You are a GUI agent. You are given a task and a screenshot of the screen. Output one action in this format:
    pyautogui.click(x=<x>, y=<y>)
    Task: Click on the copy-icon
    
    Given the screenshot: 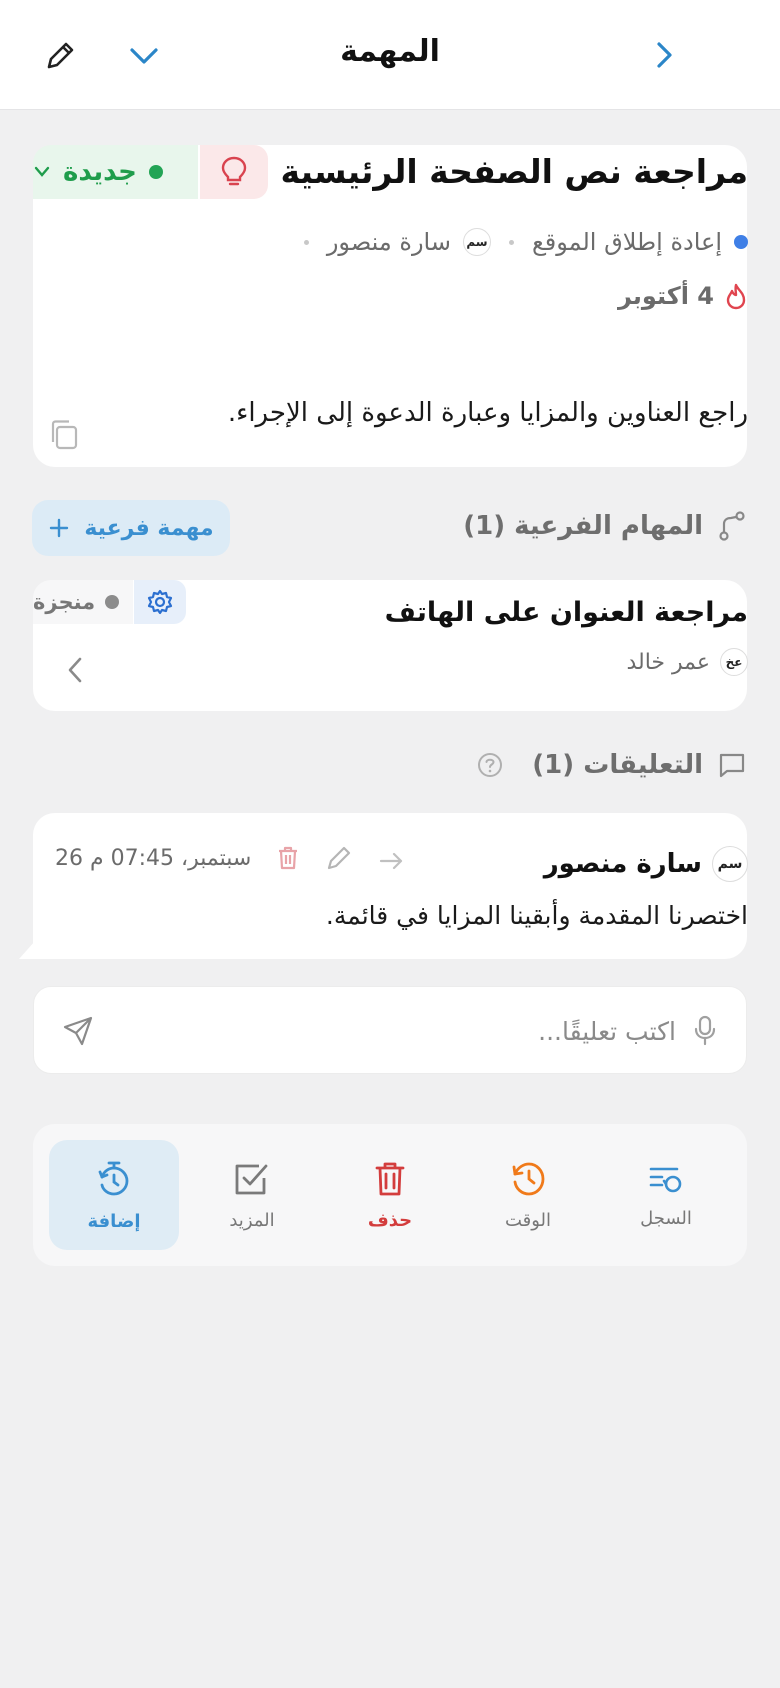 What is the action you would take?
    pyautogui.click(x=64, y=435)
    